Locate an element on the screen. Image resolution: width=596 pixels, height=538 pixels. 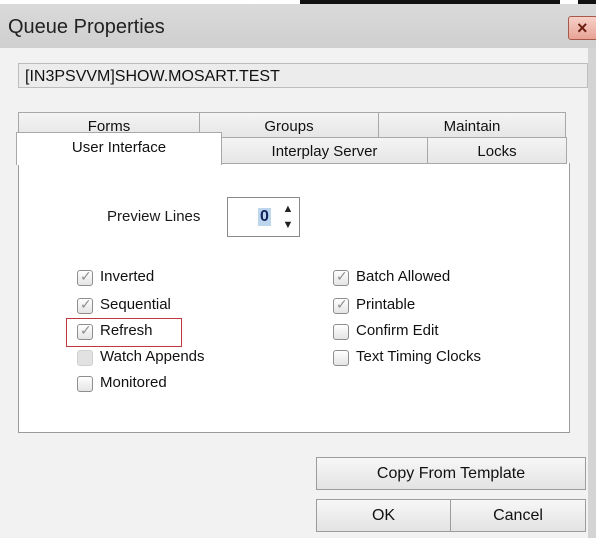
preview-lines-spinner: 0 ▲ ▼ is located at coordinates (263, 217).